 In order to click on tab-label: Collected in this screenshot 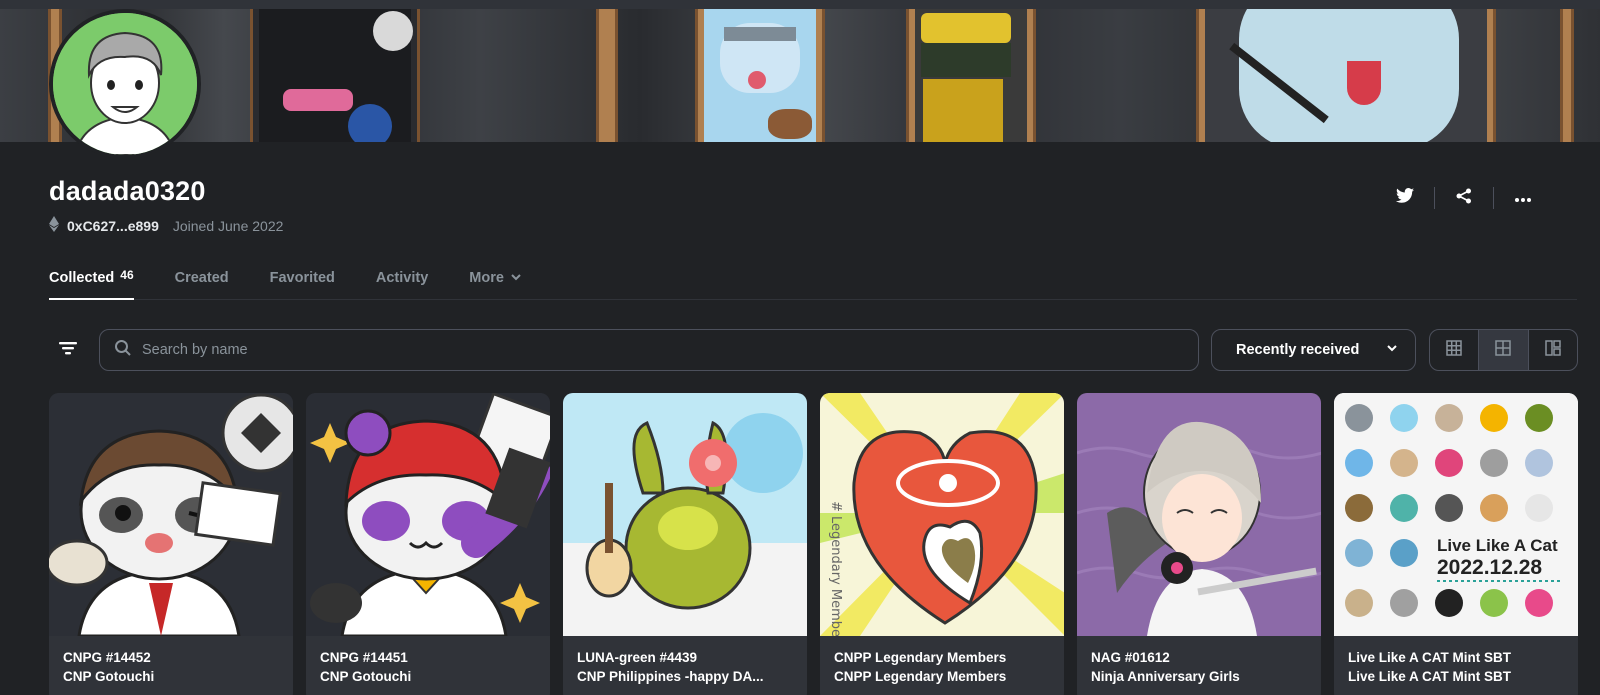, I will do `click(82, 278)`.